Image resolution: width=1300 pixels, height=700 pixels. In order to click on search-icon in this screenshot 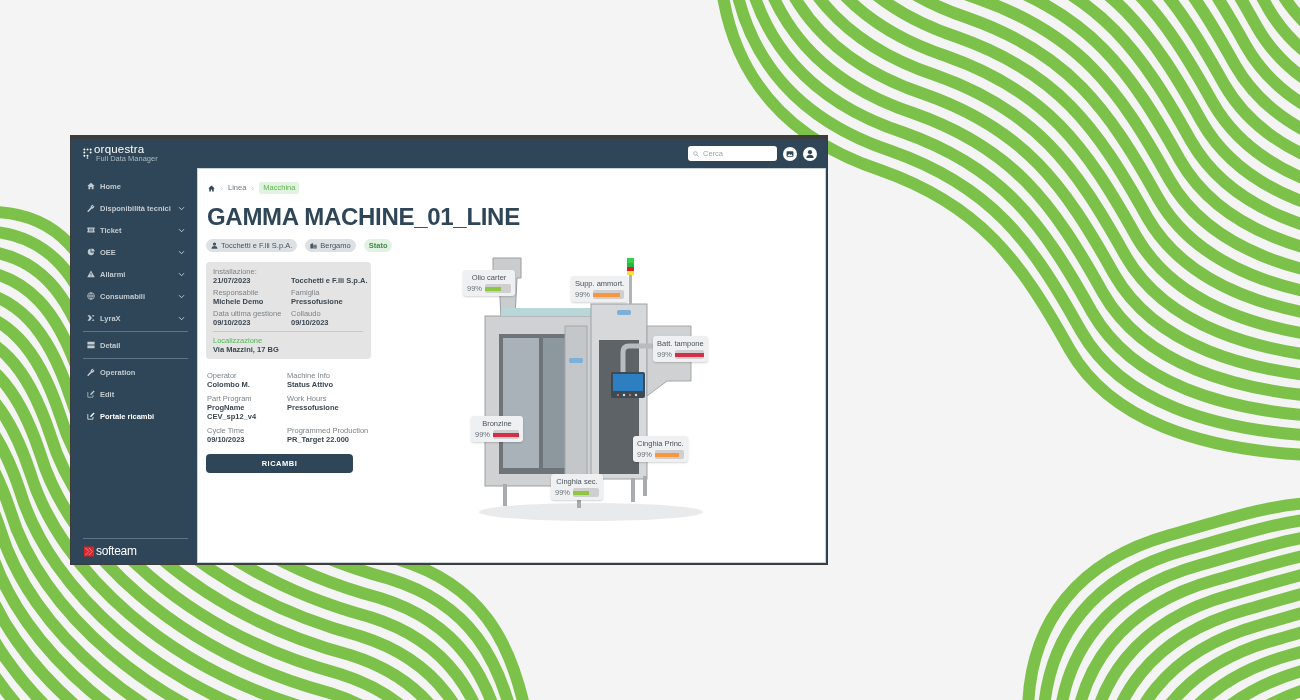, I will do `click(696, 153)`.